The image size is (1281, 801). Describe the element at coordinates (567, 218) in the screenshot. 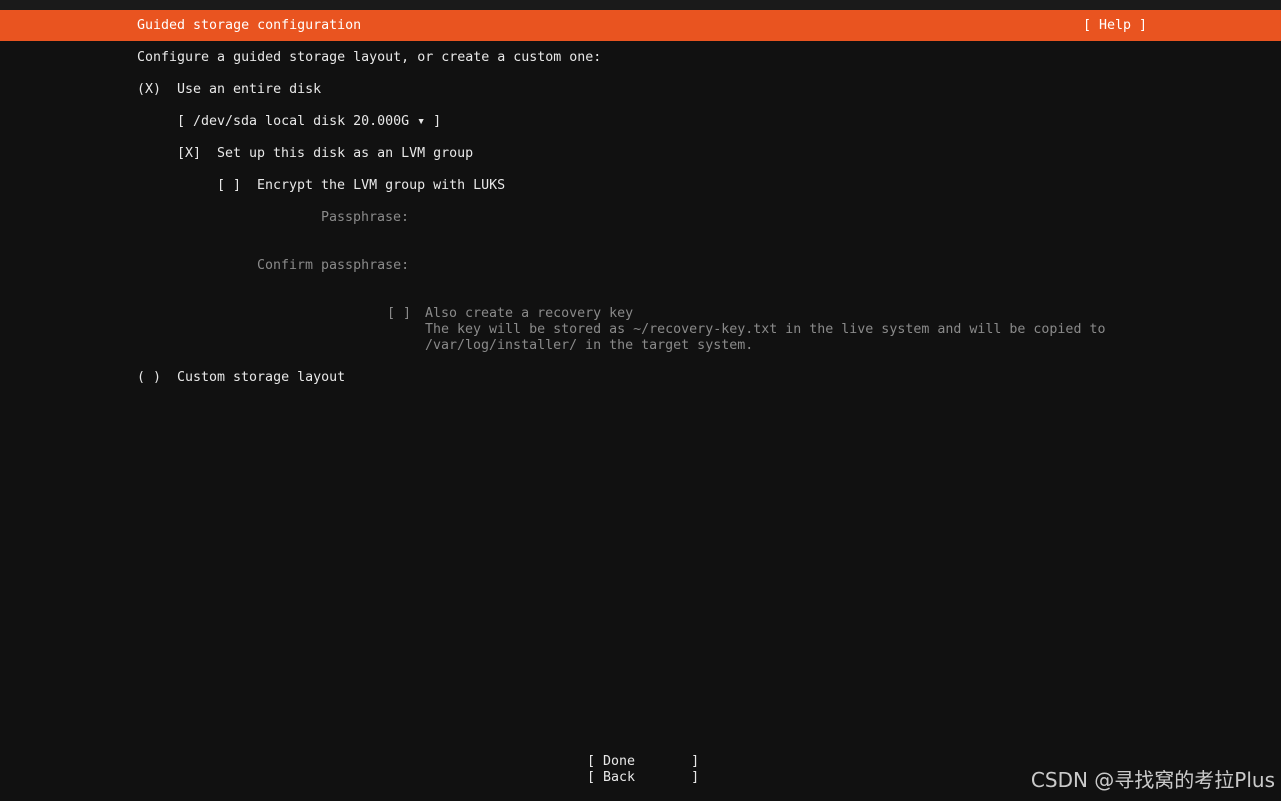

I see `passphrase-field` at that location.